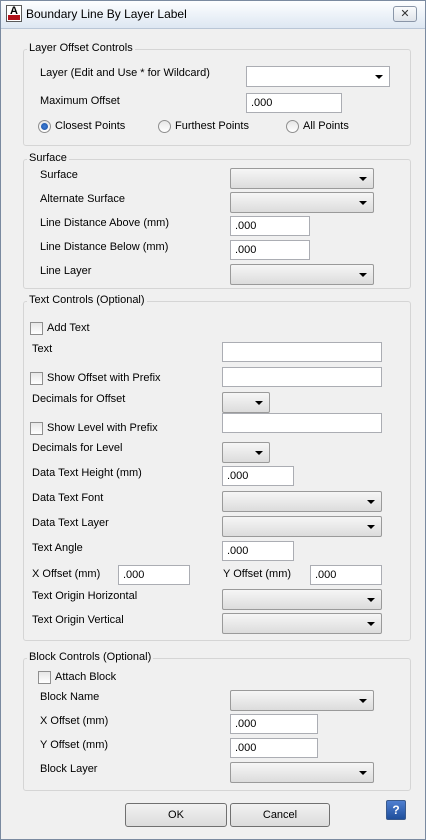 This screenshot has height=840, width=426. What do you see at coordinates (346, 575) in the screenshot?
I see `text-y-offset-input: .000` at bounding box center [346, 575].